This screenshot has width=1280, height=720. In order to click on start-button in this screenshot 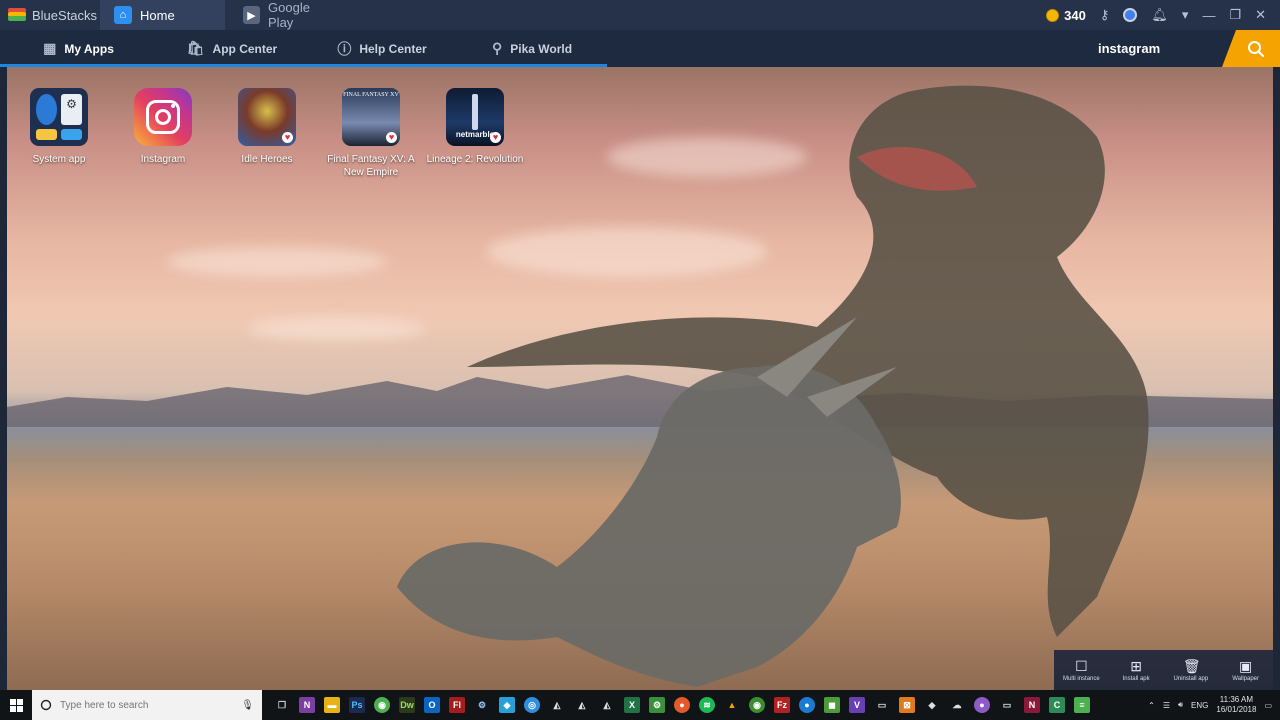, I will do `click(16, 705)`.